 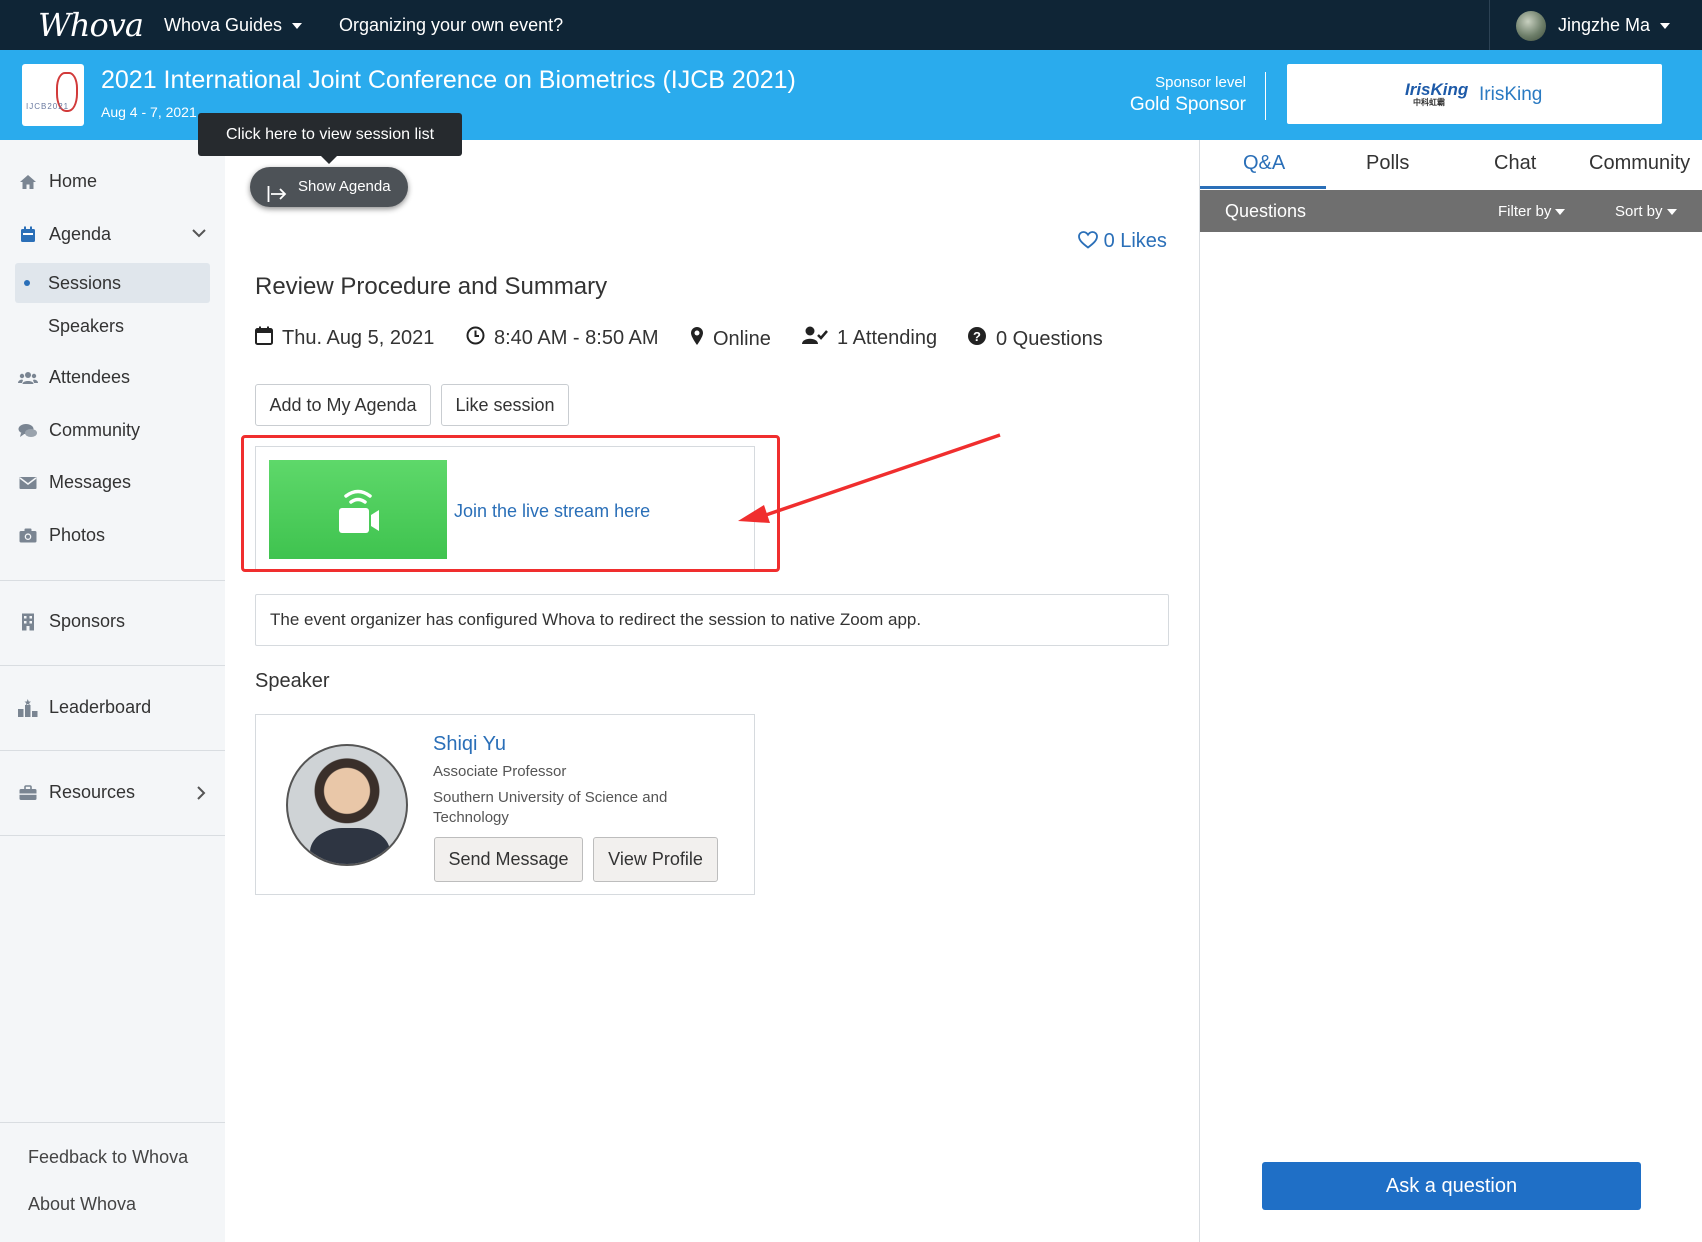 I want to click on sidebar-item-label: Photos, so click(x=77, y=535).